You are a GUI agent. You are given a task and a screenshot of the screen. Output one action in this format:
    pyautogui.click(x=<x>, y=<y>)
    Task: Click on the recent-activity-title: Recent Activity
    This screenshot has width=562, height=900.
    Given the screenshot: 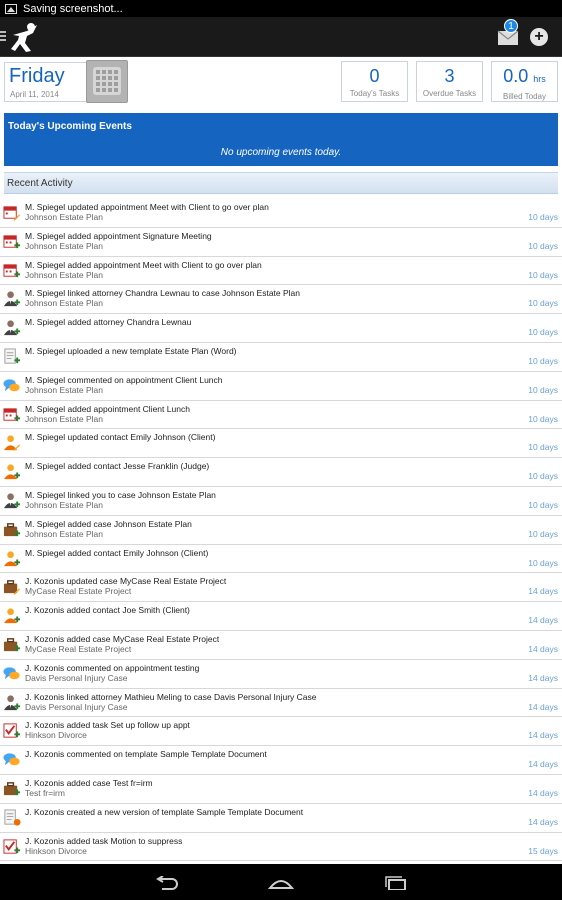 What is the action you would take?
    pyautogui.click(x=40, y=183)
    